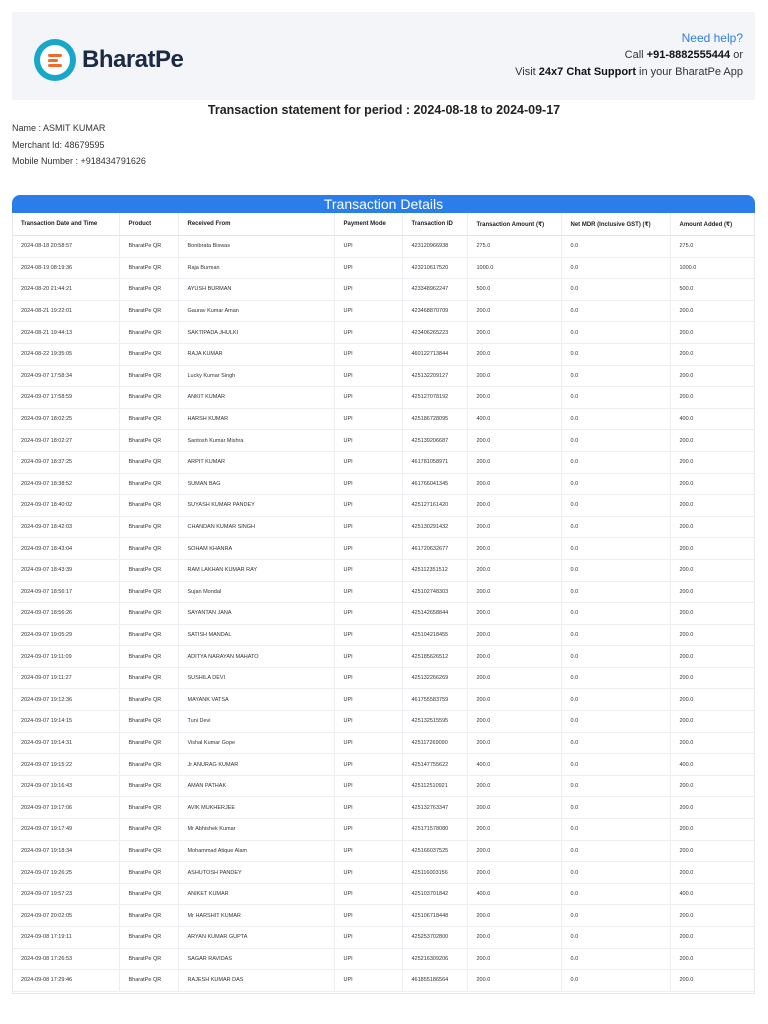  Describe the element at coordinates (65, 959) in the screenshot. I see `table-cell: 2024-09-08 17:26:53` at that location.